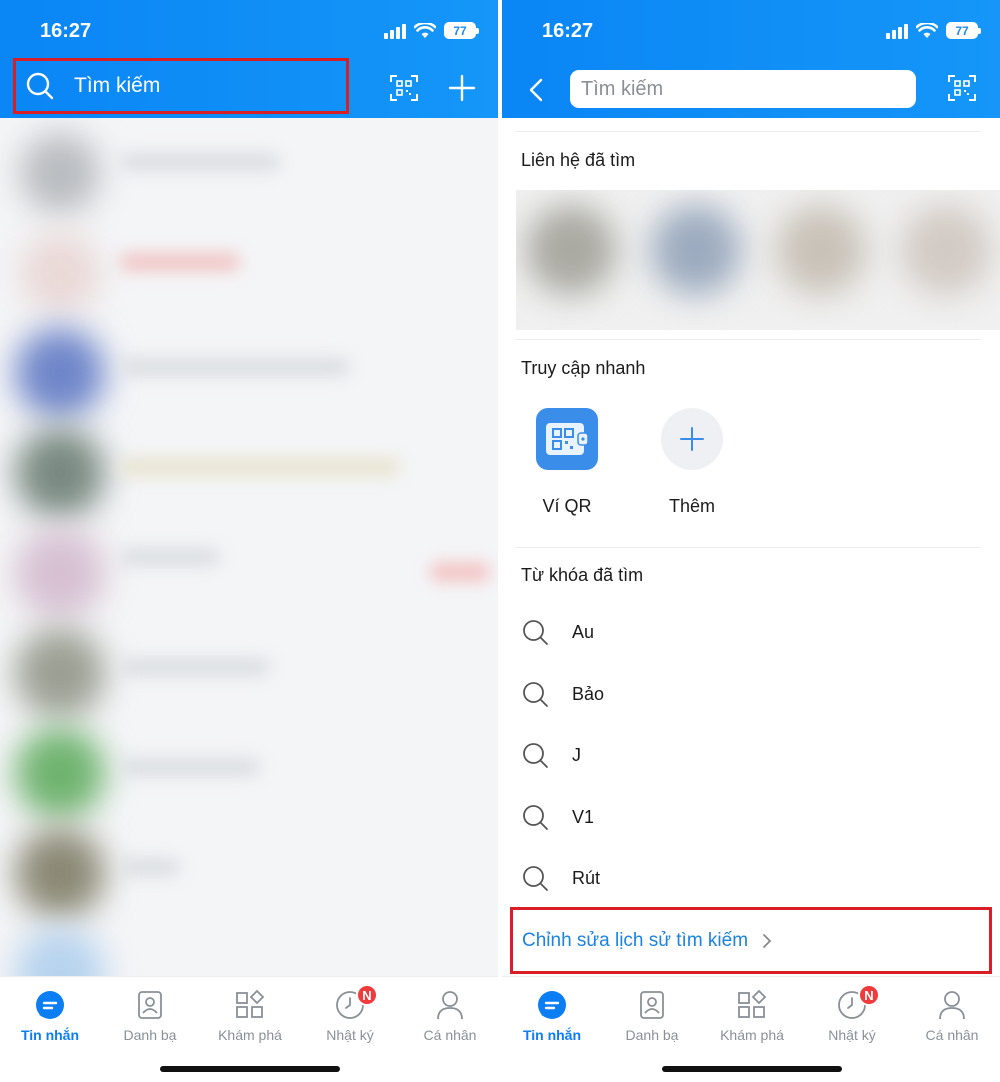 The height and width of the screenshot is (1082, 1000). Describe the element at coordinates (568, 31) in the screenshot. I see `status-time: 16:27` at that location.